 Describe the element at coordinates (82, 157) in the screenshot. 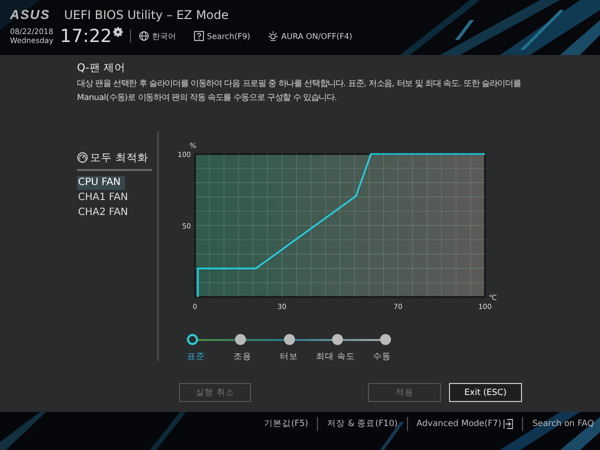

I see `gauge-icon` at that location.